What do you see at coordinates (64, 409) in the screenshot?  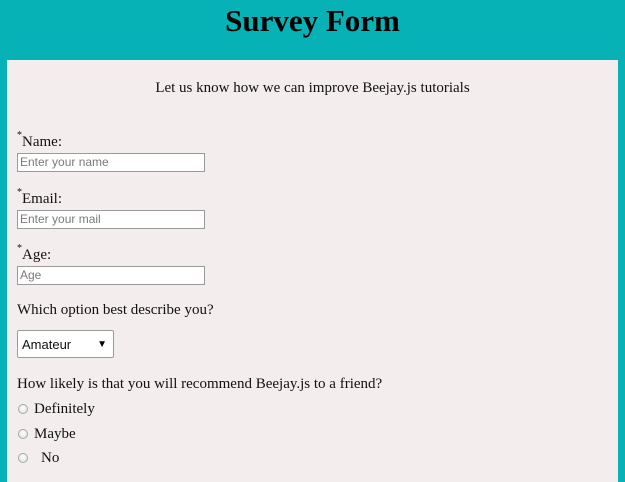 I see `radio-option-label: Definitely` at bounding box center [64, 409].